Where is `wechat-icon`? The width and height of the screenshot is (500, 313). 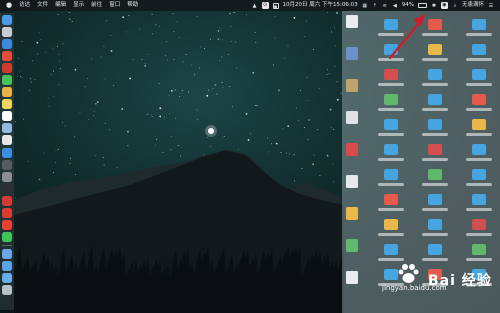 wechat-icon is located at coordinates (7, 236).